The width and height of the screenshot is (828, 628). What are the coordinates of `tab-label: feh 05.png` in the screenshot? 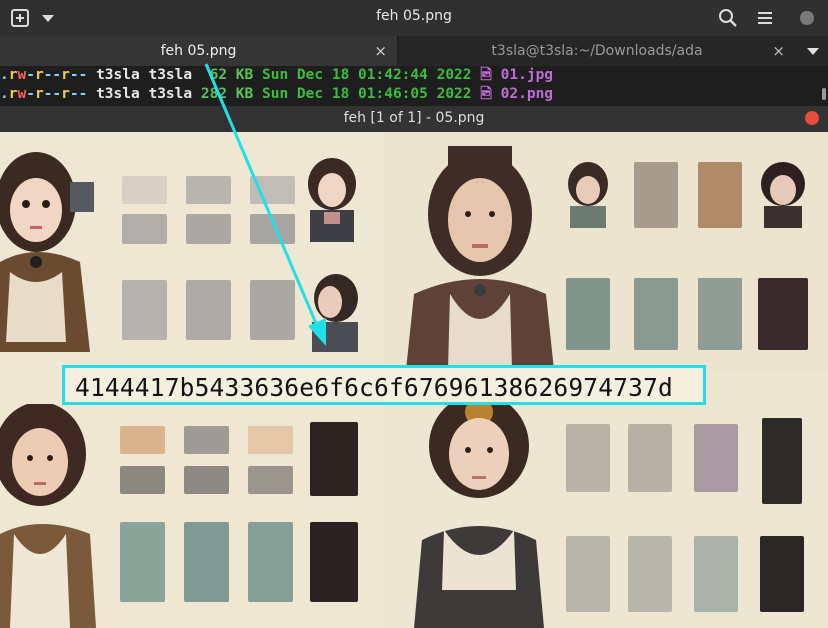 It's located at (198, 51).